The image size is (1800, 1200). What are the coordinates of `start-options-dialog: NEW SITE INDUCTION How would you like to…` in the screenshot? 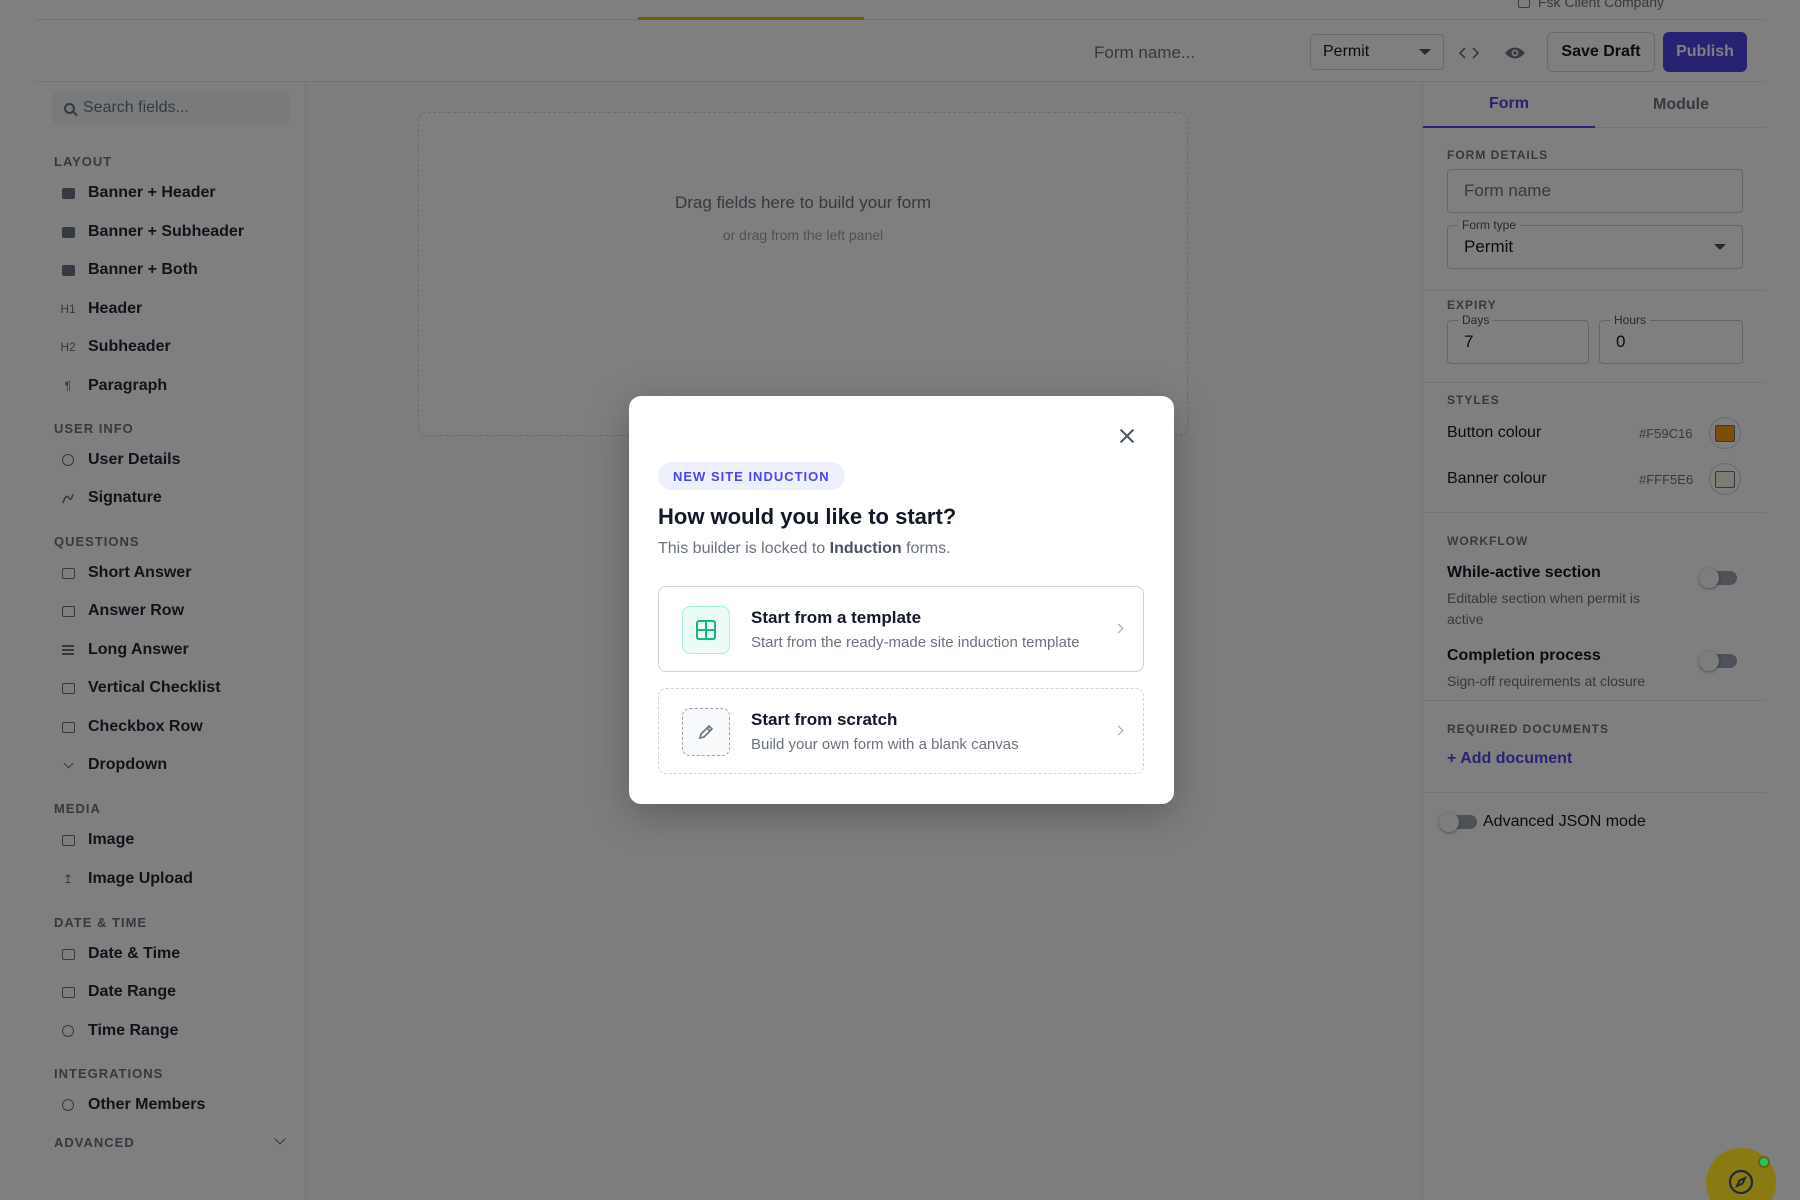 It's located at (901, 600).